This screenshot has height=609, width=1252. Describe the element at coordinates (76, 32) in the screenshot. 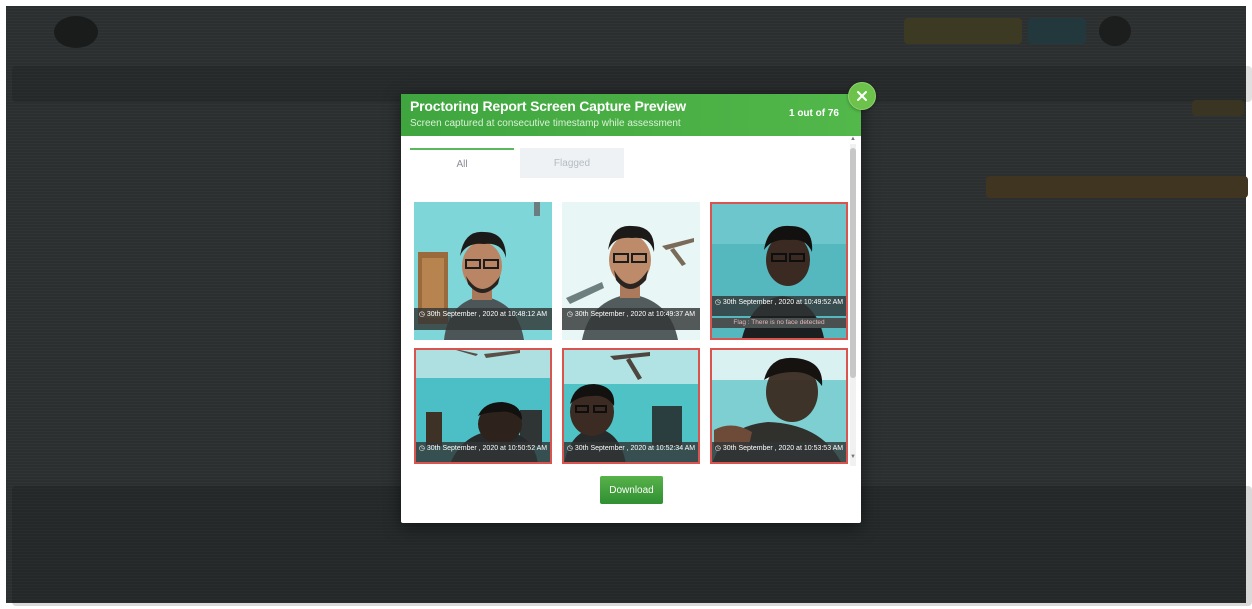

I see `logo-avatar` at that location.